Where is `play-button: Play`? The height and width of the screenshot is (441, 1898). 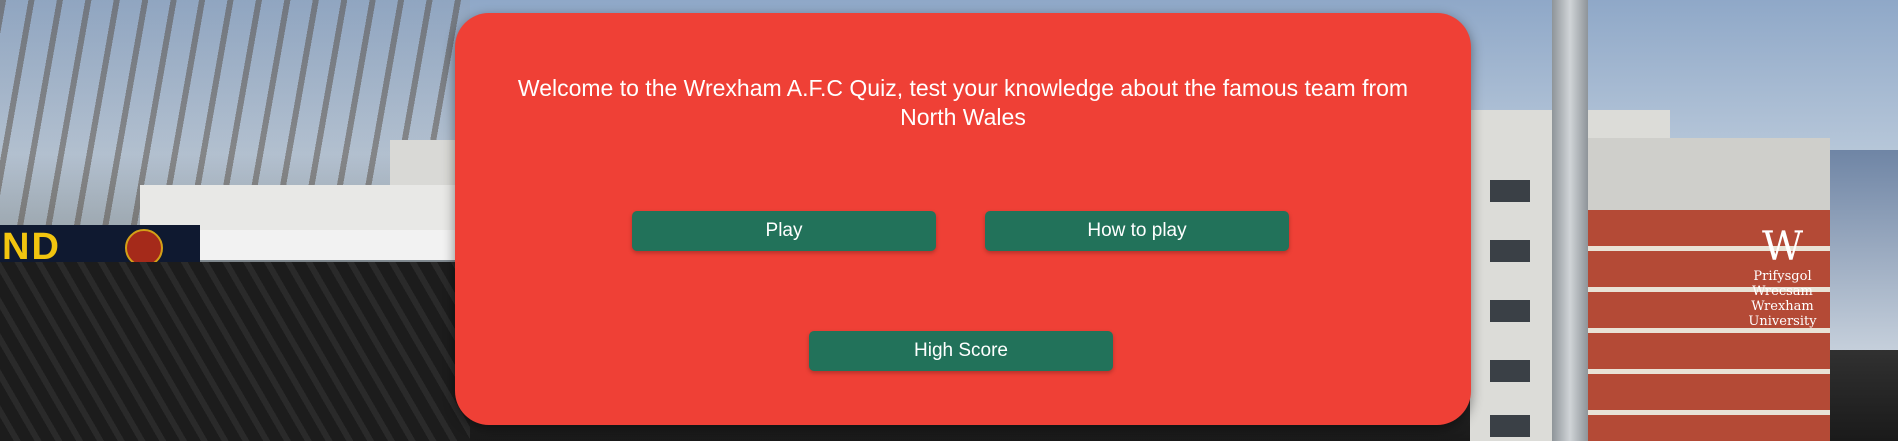
play-button: Play is located at coordinates (784, 231).